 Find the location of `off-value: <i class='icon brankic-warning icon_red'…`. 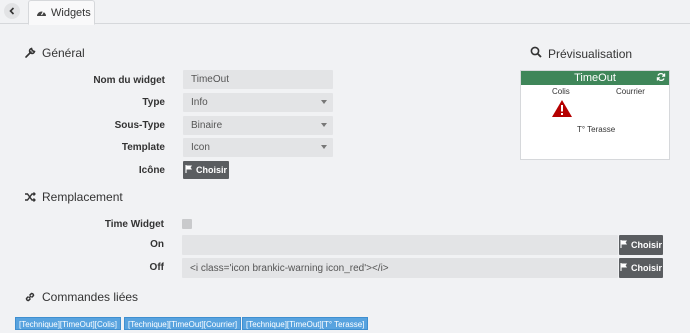

off-value: <i class='icon brankic-warning icon_red'… is located at coordinates (289, 268).